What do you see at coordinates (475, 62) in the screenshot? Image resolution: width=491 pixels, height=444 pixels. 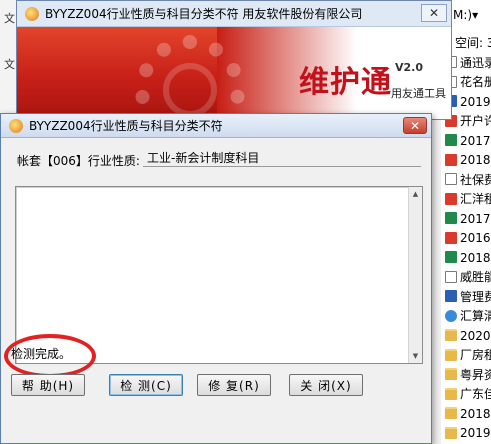 I see `explorer-file-label: 通迅录` at bounding box center [475, 62].